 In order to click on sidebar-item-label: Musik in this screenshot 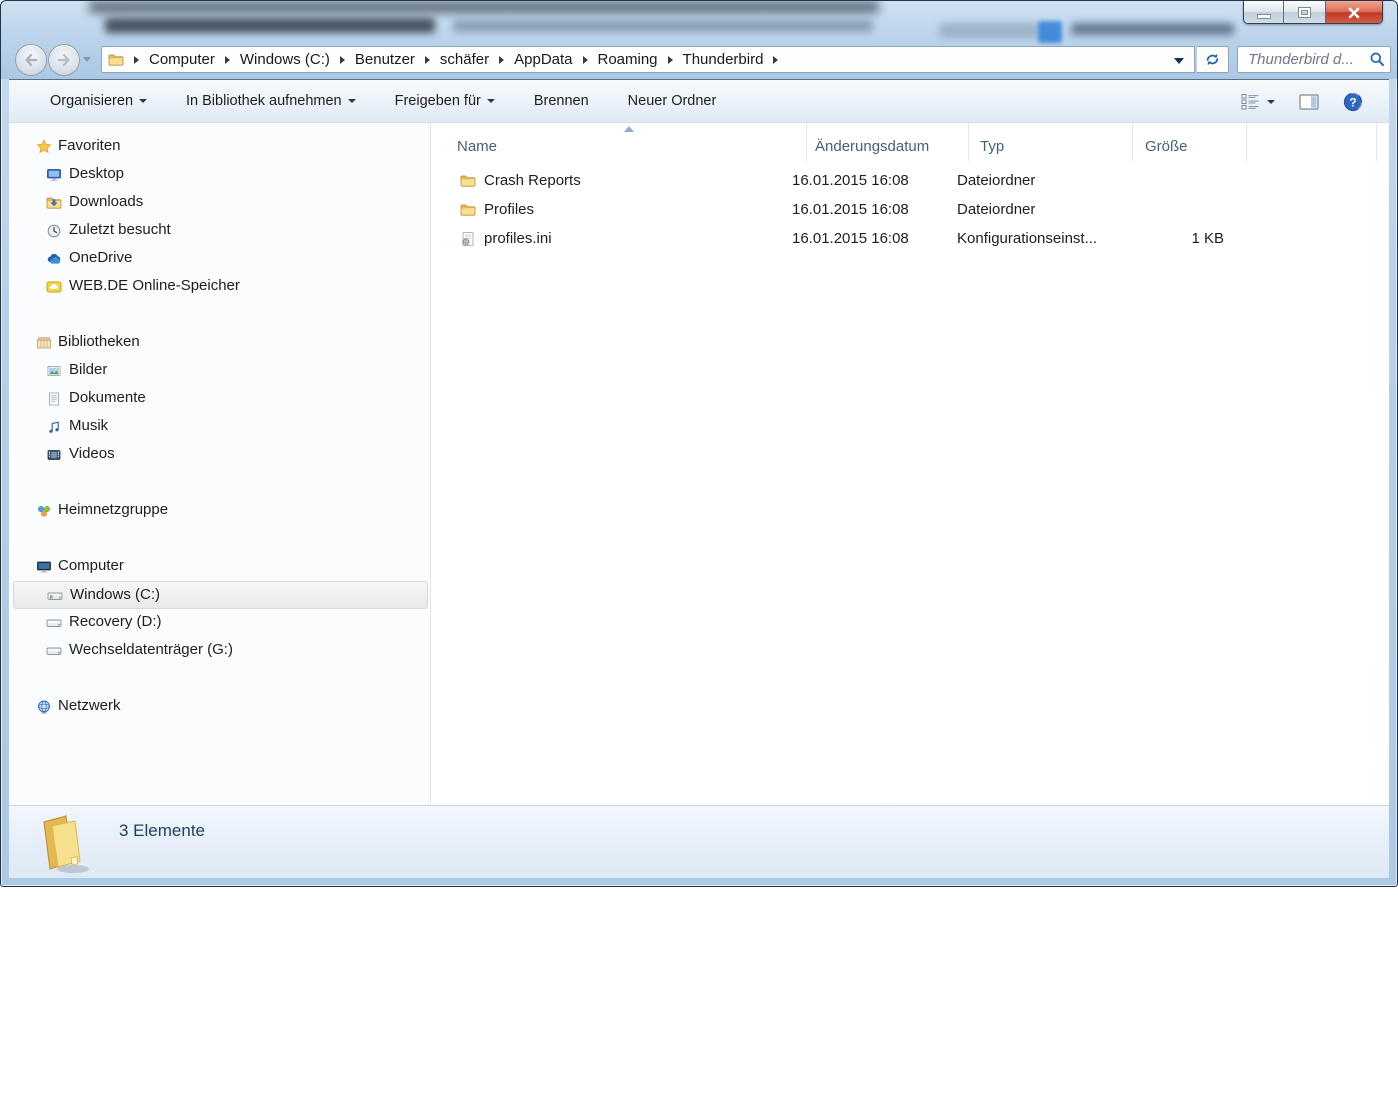, I will do `click(89, 425)`.